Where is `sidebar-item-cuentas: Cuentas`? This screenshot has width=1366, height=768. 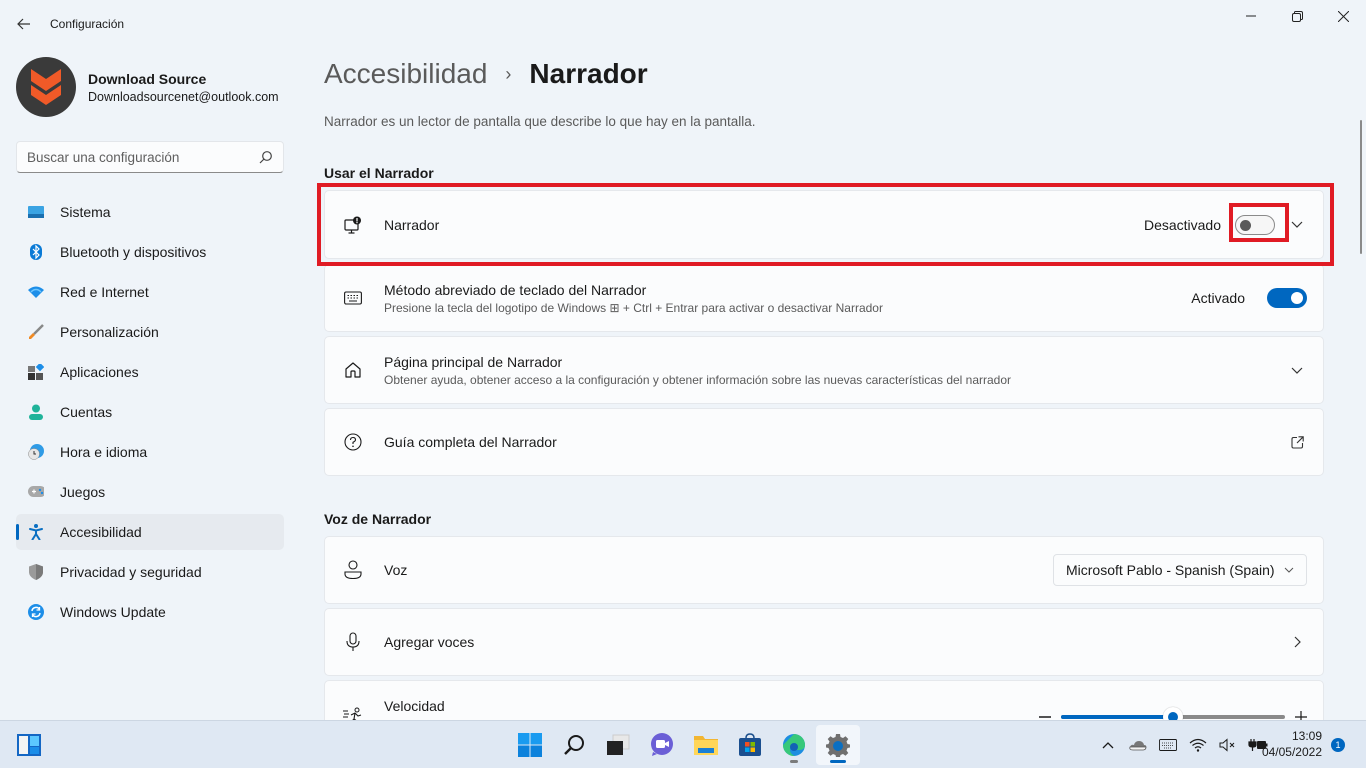
sidebar-item-cuentas: Cuentas is located at coordinates (150, 412).